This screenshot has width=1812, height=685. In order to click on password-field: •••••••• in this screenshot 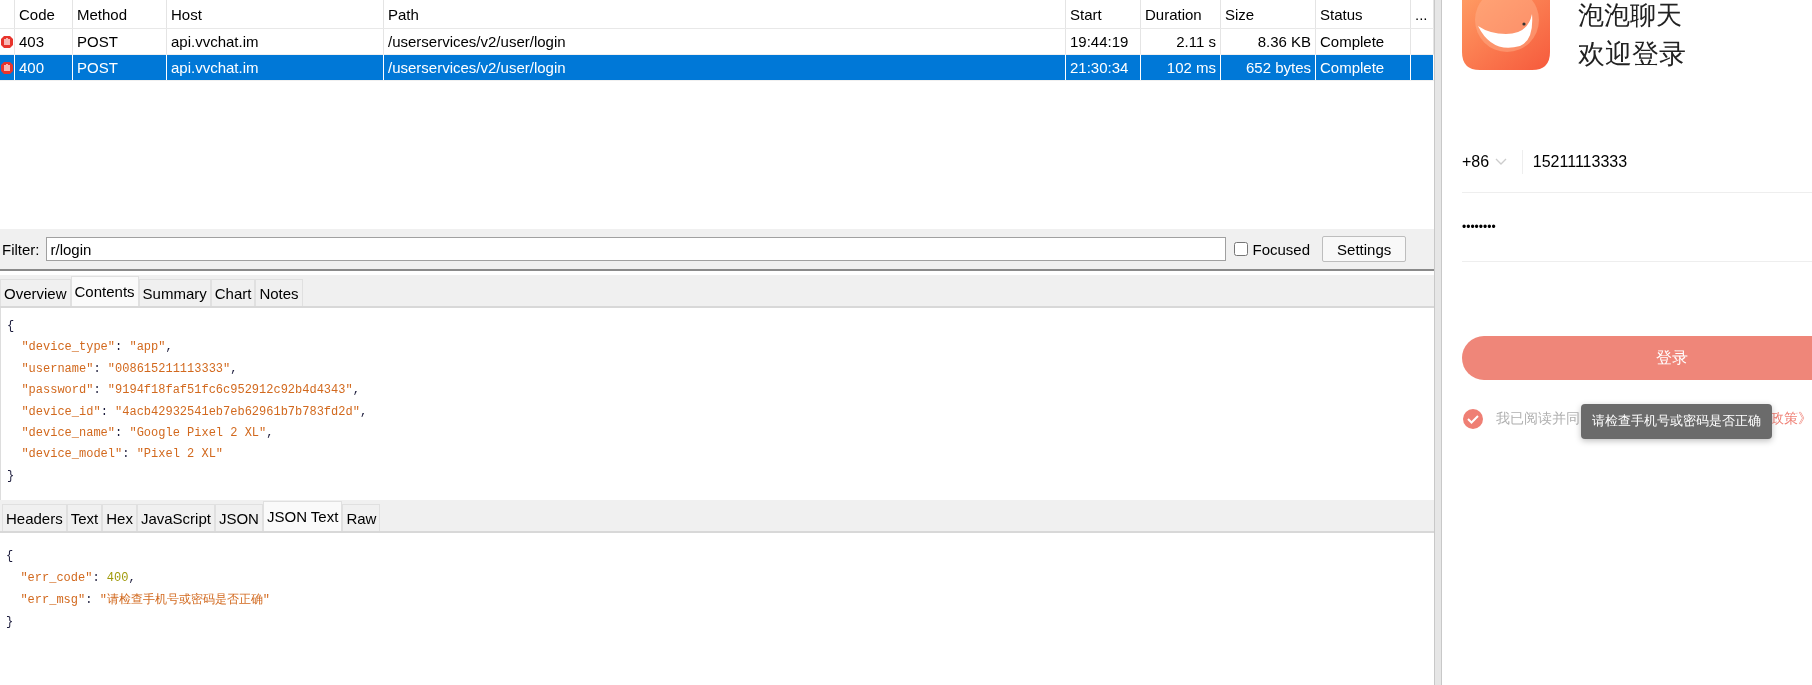, I will do `click(1637, 227)`.